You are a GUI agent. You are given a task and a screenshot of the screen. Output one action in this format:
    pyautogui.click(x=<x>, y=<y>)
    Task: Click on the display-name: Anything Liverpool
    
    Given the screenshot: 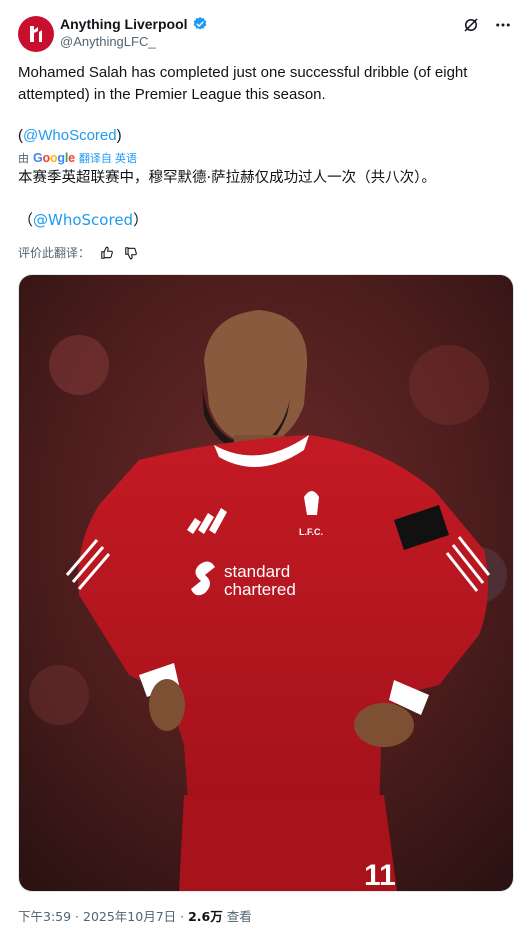 What is the action you would take?
    pyautogui.click(x=124, y=24)
    